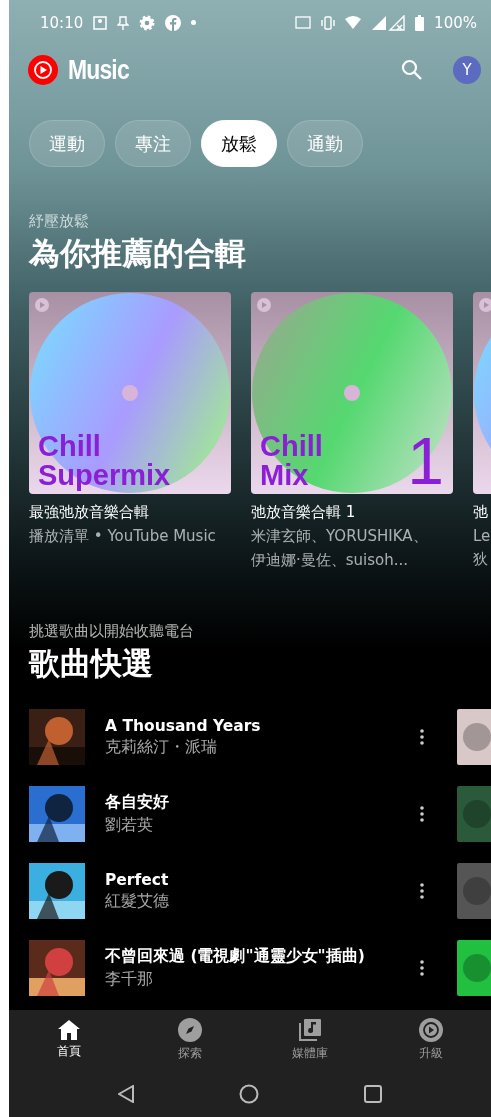 This screenshot has height=1117, width=491. Describe the element at coordinates (123, 536) in the screenshot. I see `playlist-subtitle: 播放清單 • YouTube Music` at that location.